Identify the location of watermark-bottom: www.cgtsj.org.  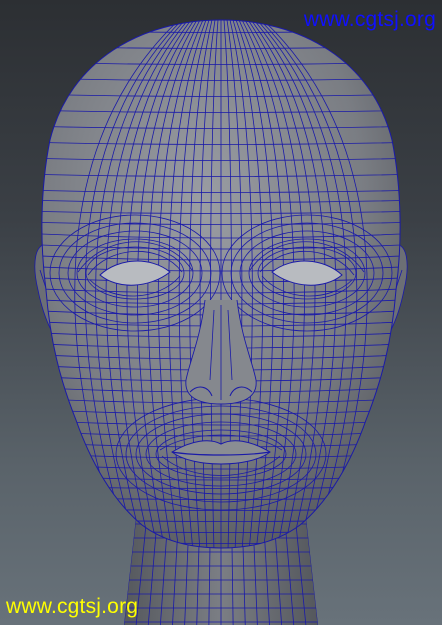
(72, 606).